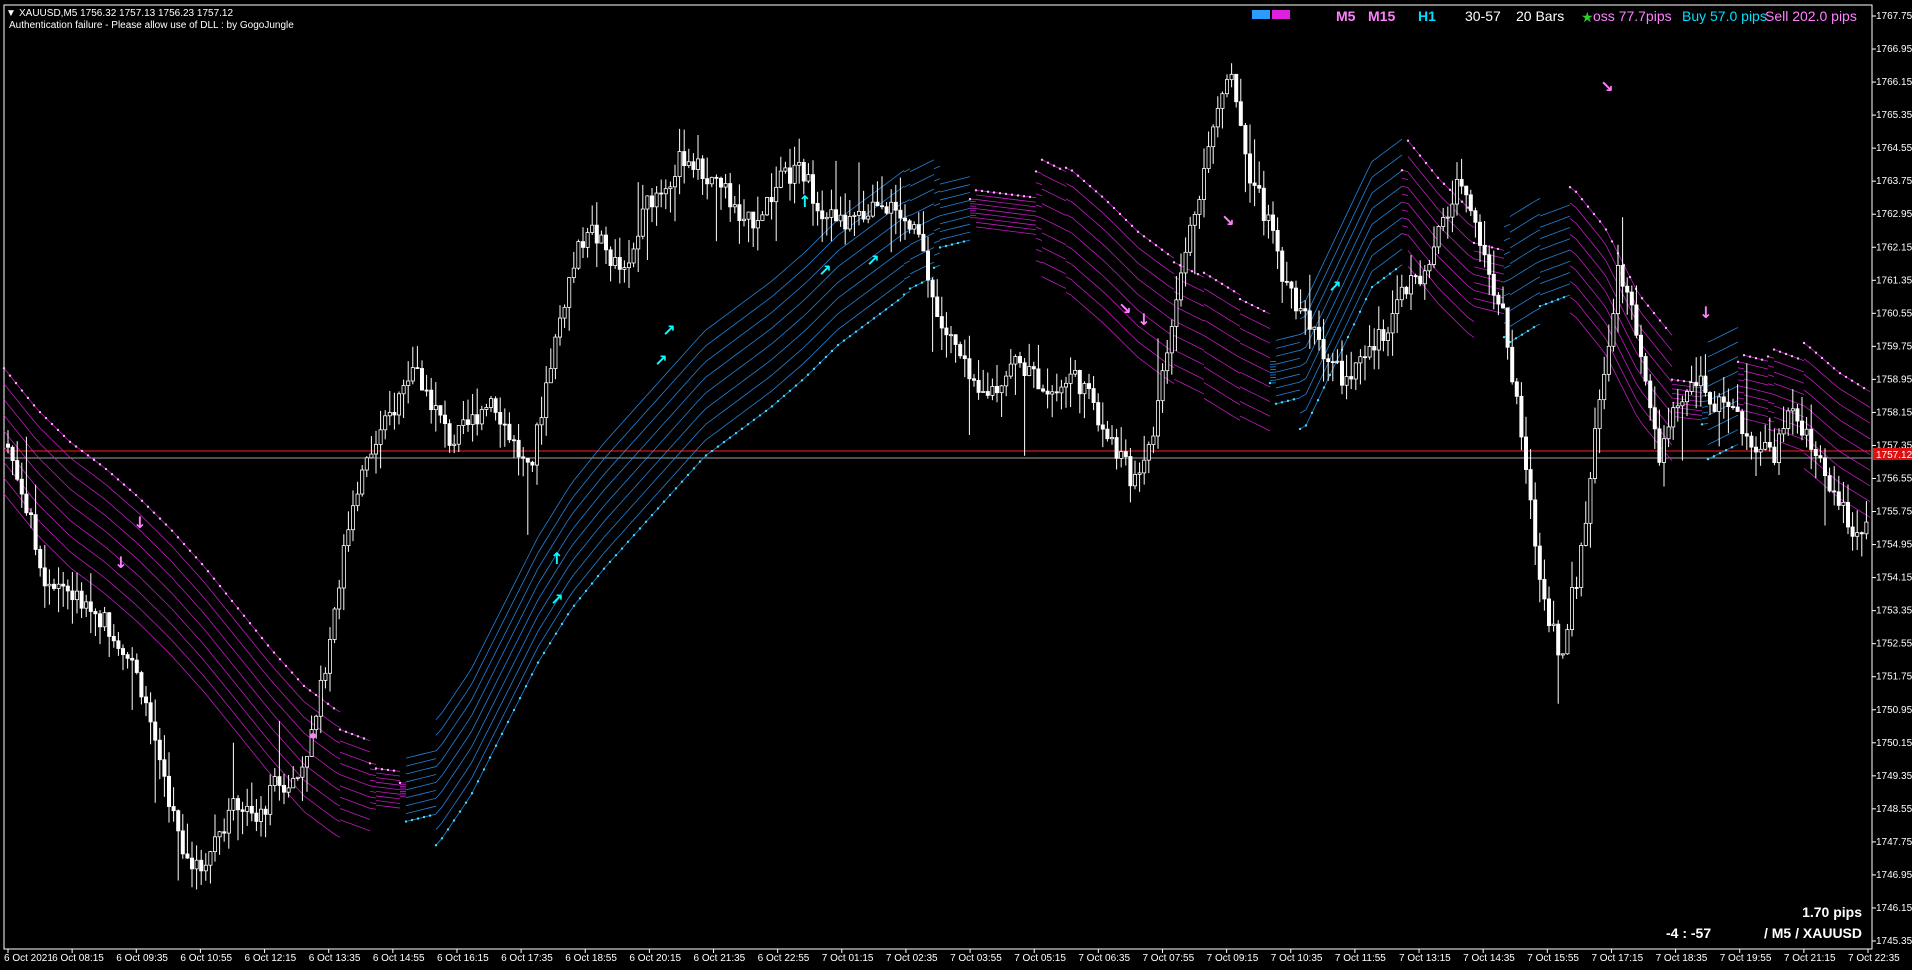 The width and height of the screenshot is (1912, 970). I want to click on tf-h1: H1, so click(1427, 16).